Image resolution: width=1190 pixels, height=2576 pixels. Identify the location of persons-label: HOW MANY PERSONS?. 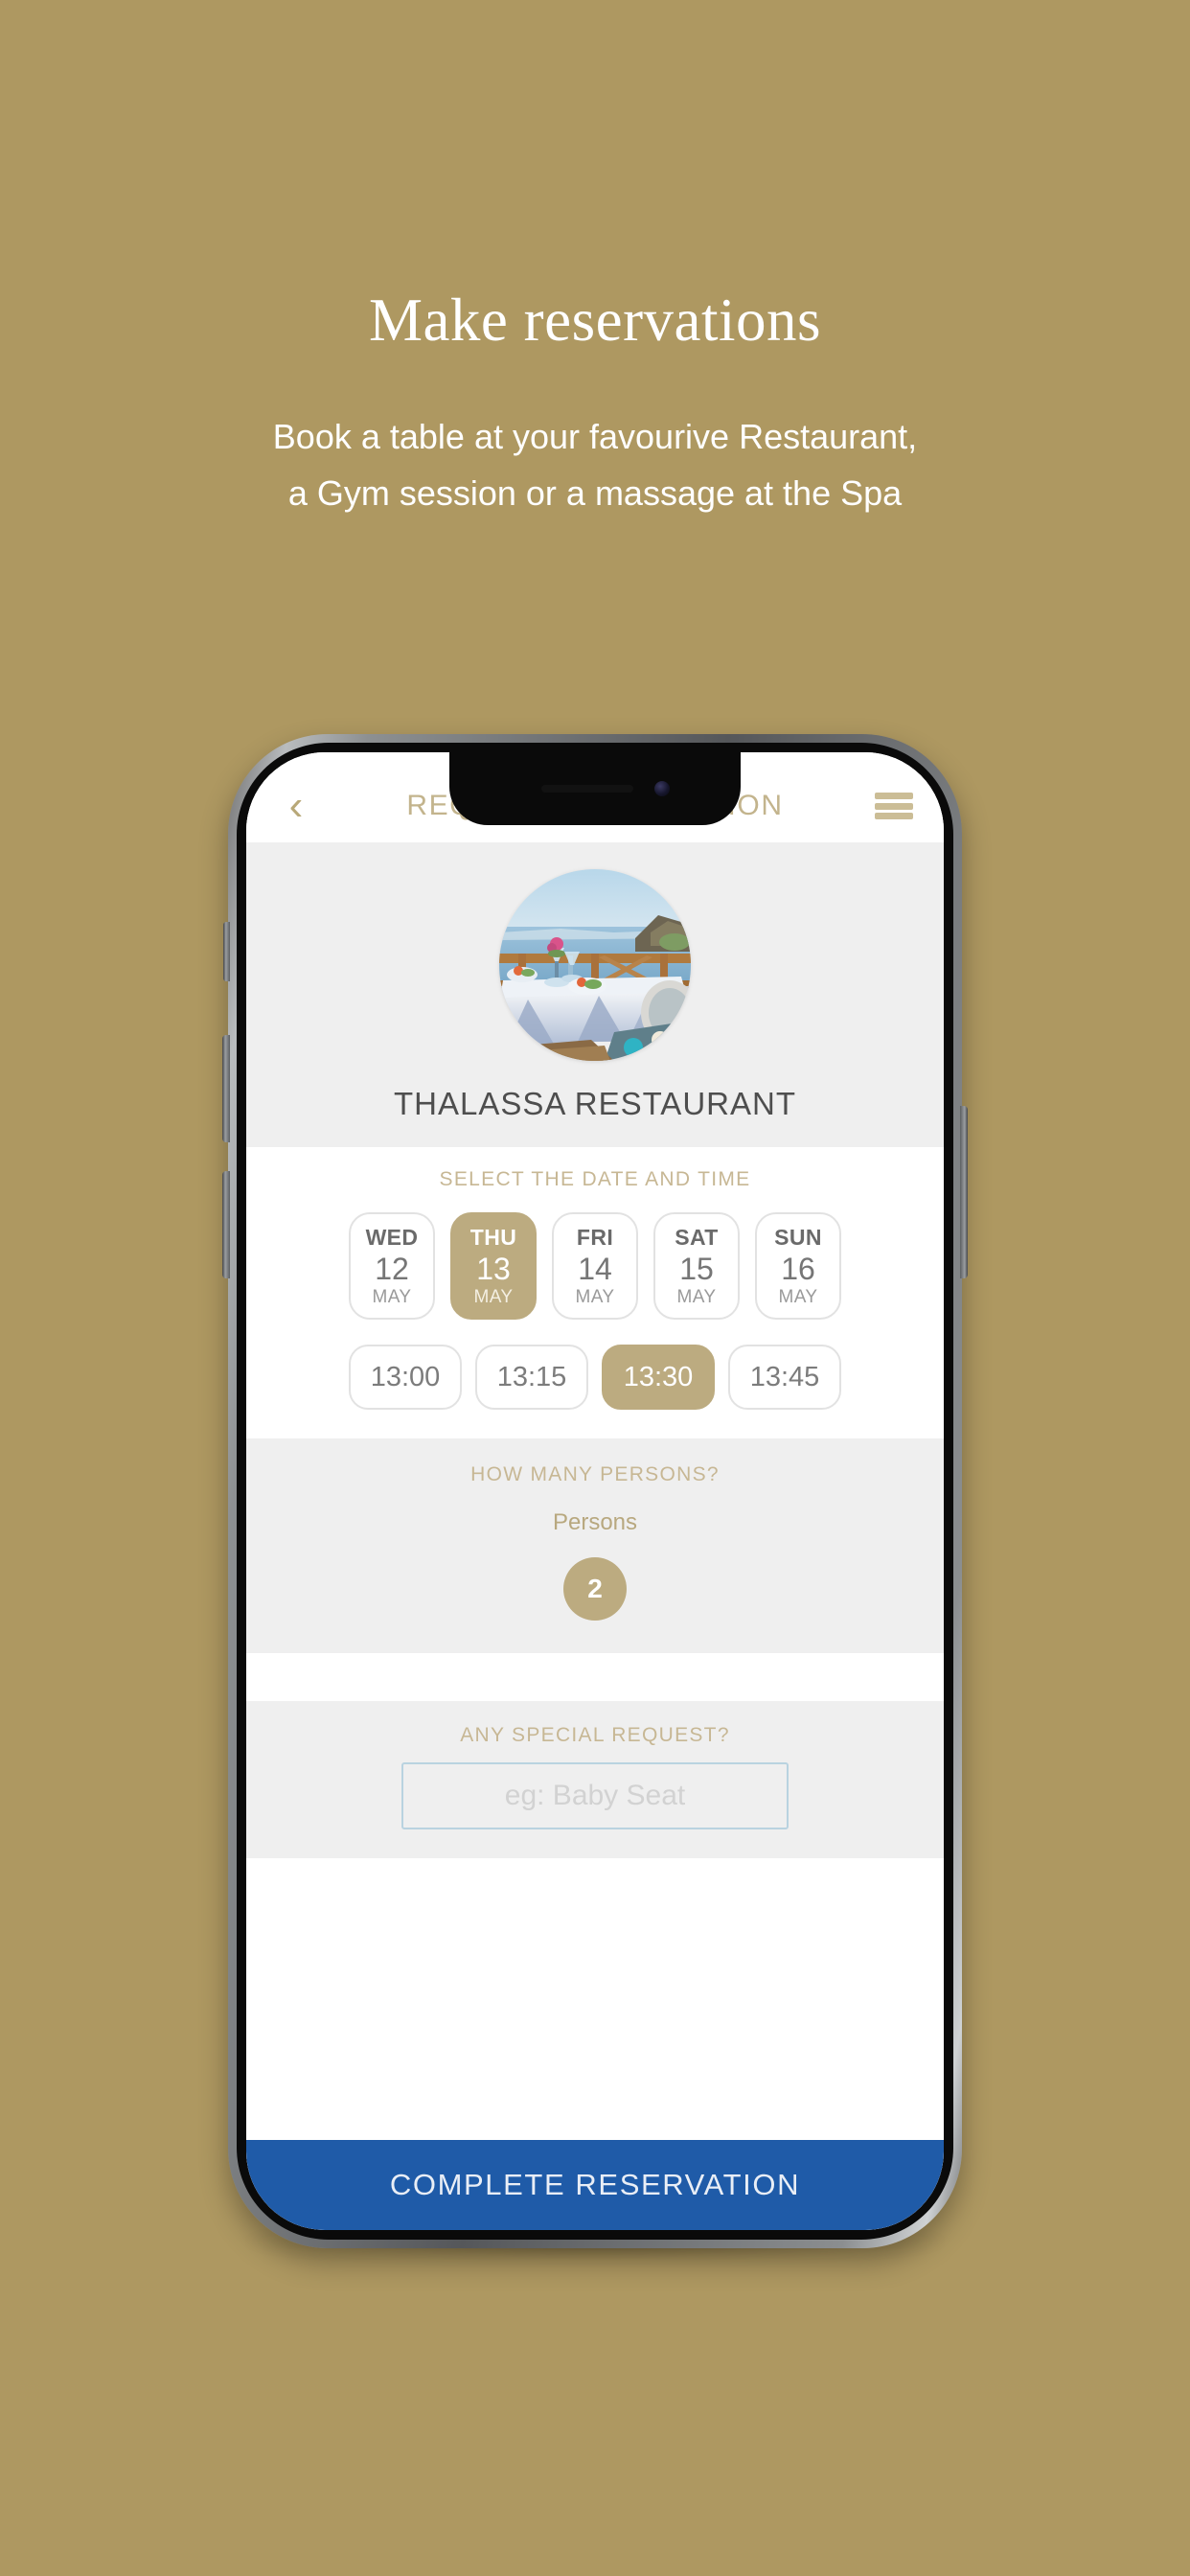
(595, 1474).